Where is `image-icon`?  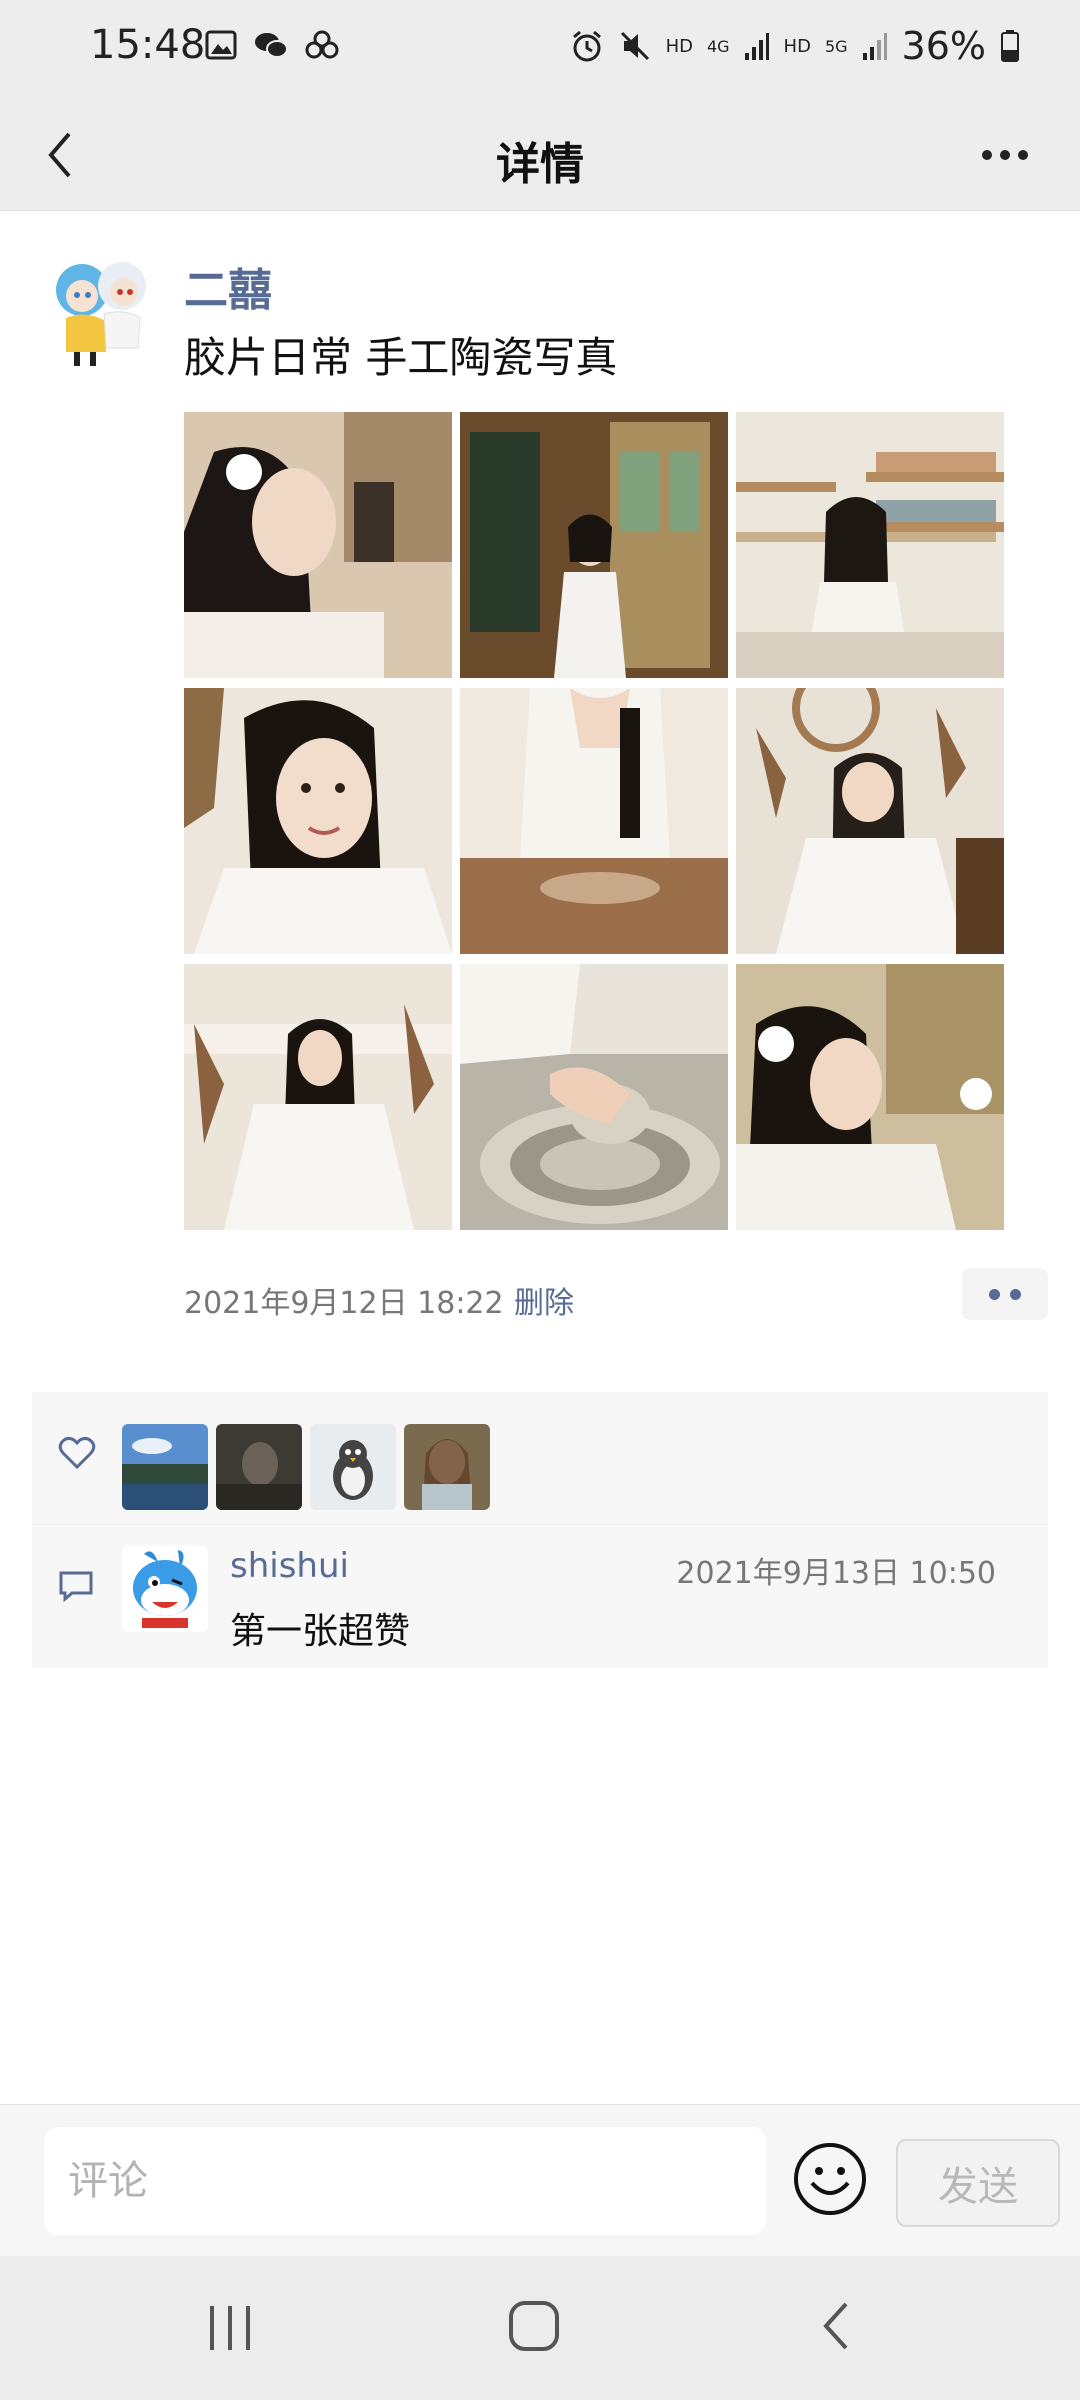 image-icon is located at coordinates (221, 45).